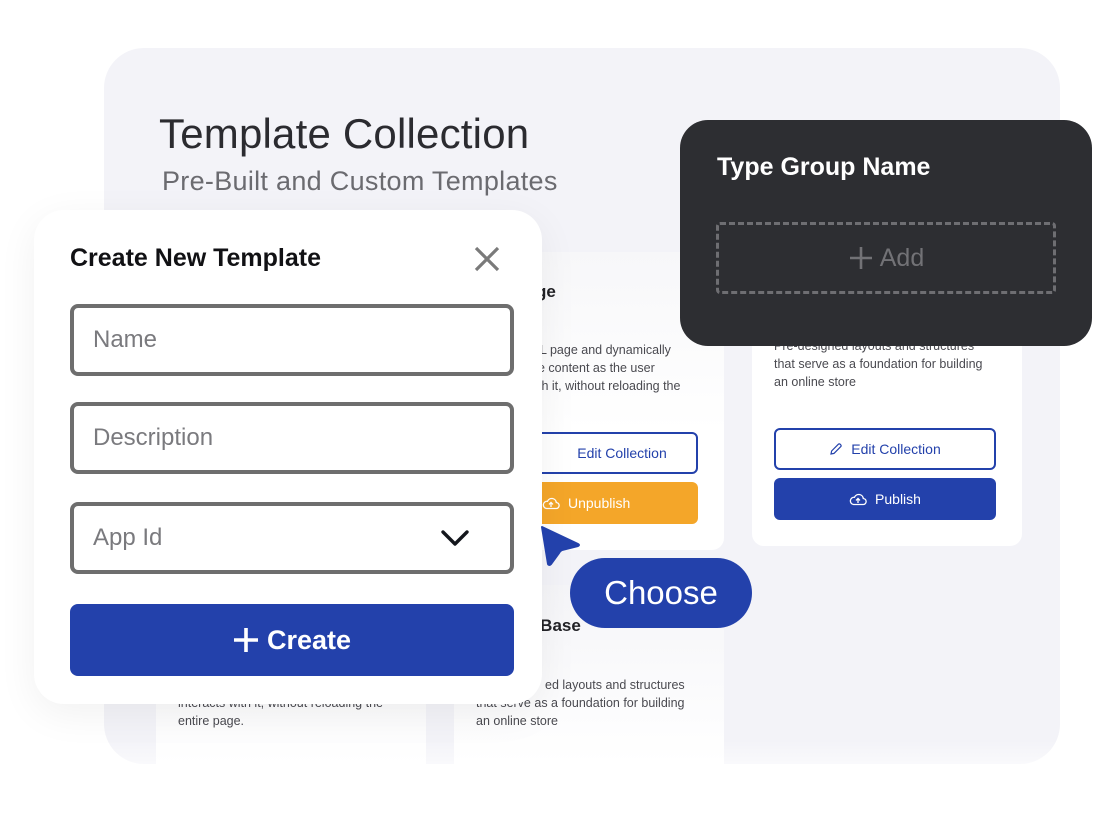 This screenshot has width=1100, height=820. I want to click on desc-line: e content as the user, so click(596, 368).